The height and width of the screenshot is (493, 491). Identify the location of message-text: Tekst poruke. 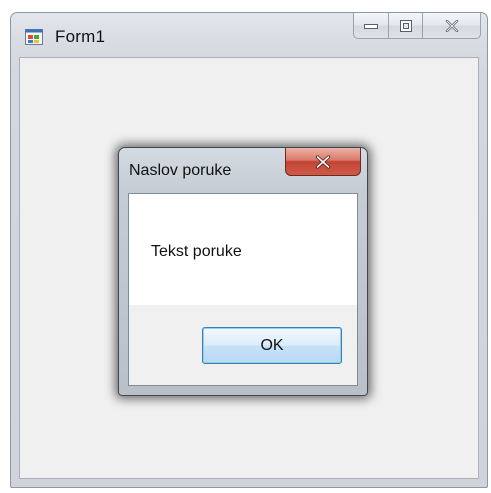
(196, 251).